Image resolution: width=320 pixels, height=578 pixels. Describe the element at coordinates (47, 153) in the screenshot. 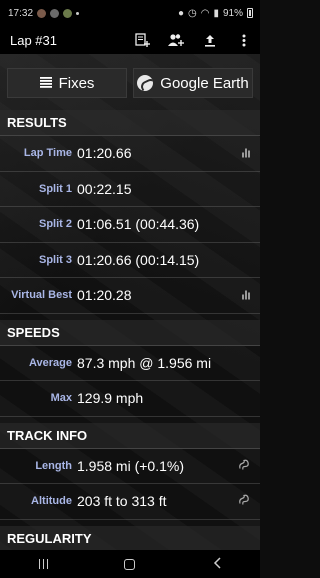

I see `row-label: Lap Time` at that location.